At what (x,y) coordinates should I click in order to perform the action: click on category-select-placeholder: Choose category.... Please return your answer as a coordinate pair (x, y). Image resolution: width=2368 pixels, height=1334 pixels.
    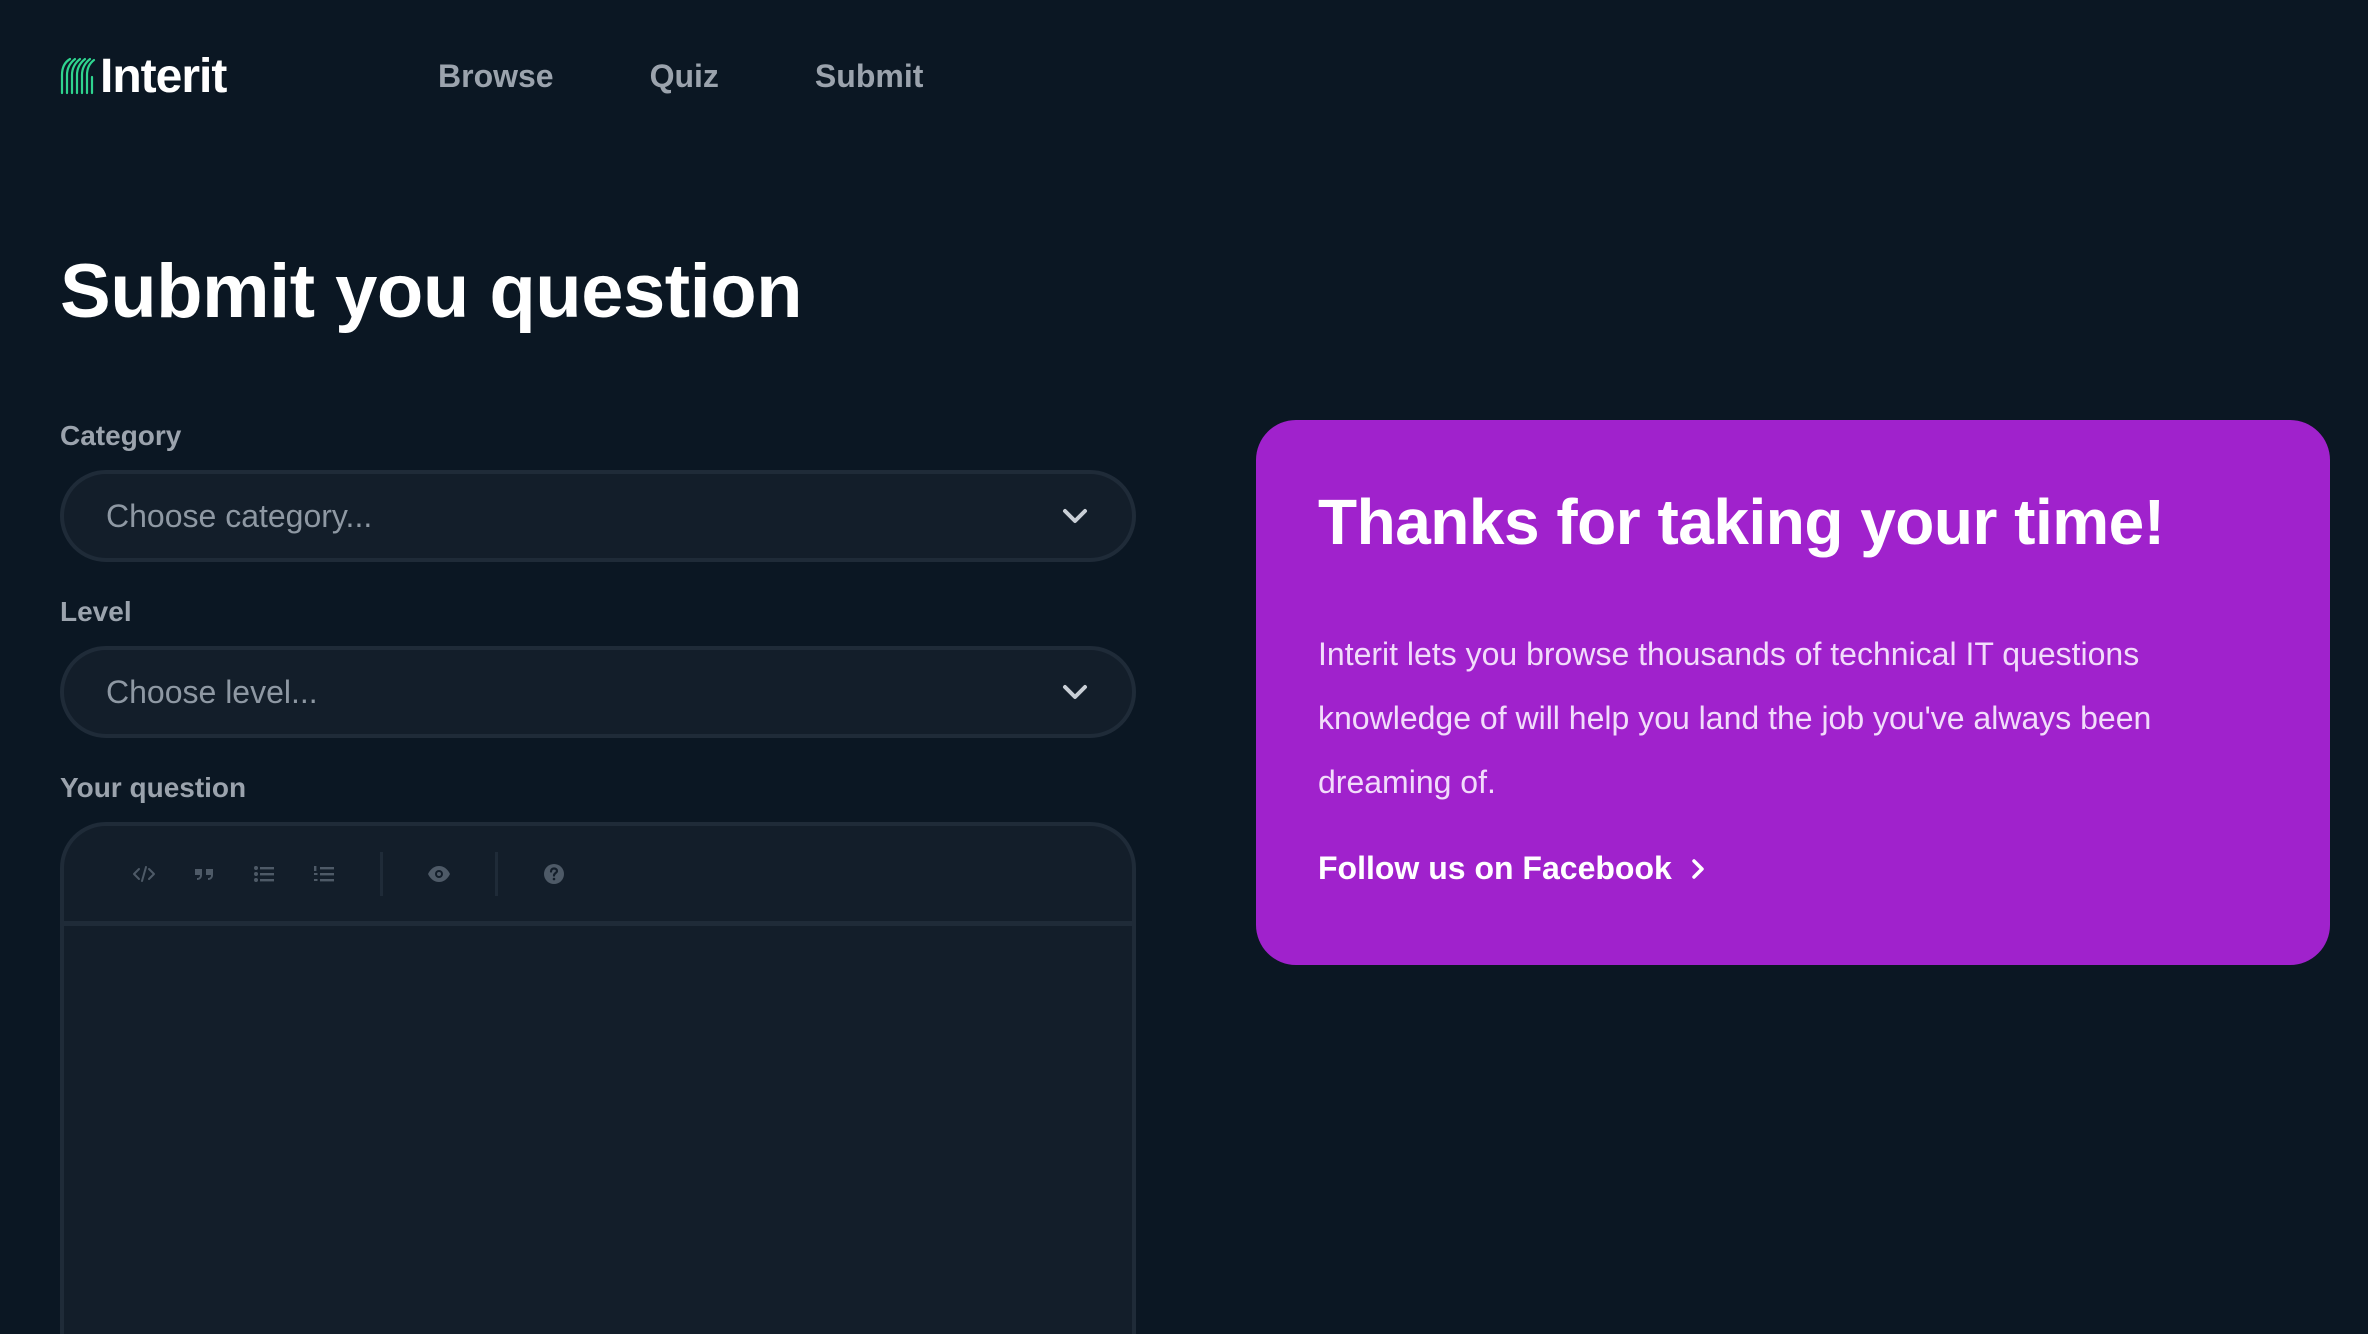
    Looking at the image, I should click on (239, 515).